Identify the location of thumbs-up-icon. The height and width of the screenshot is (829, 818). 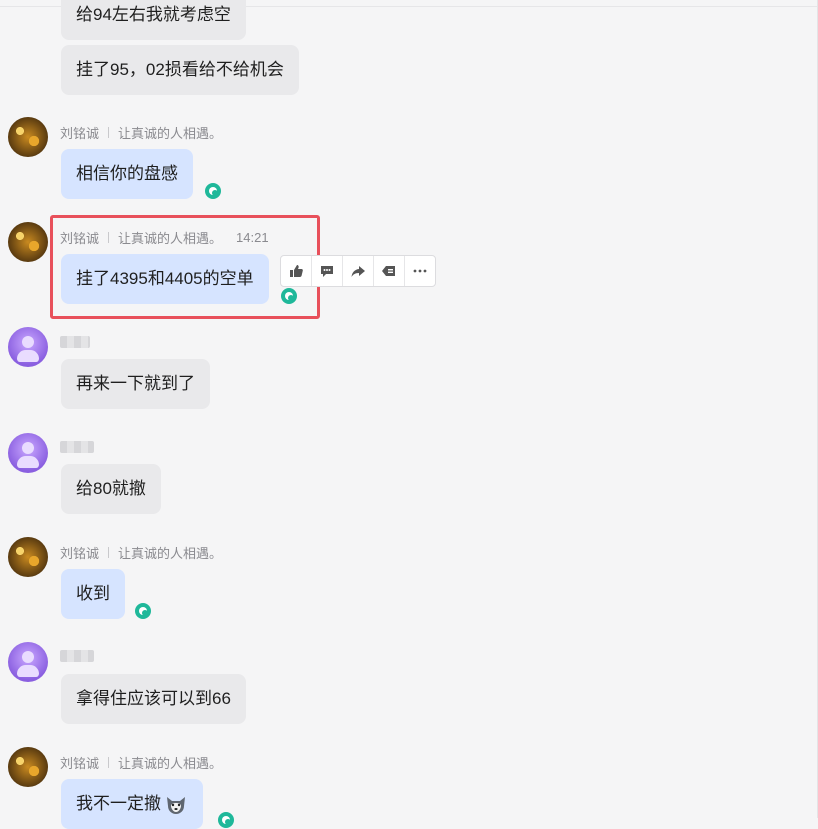
(296, 271).